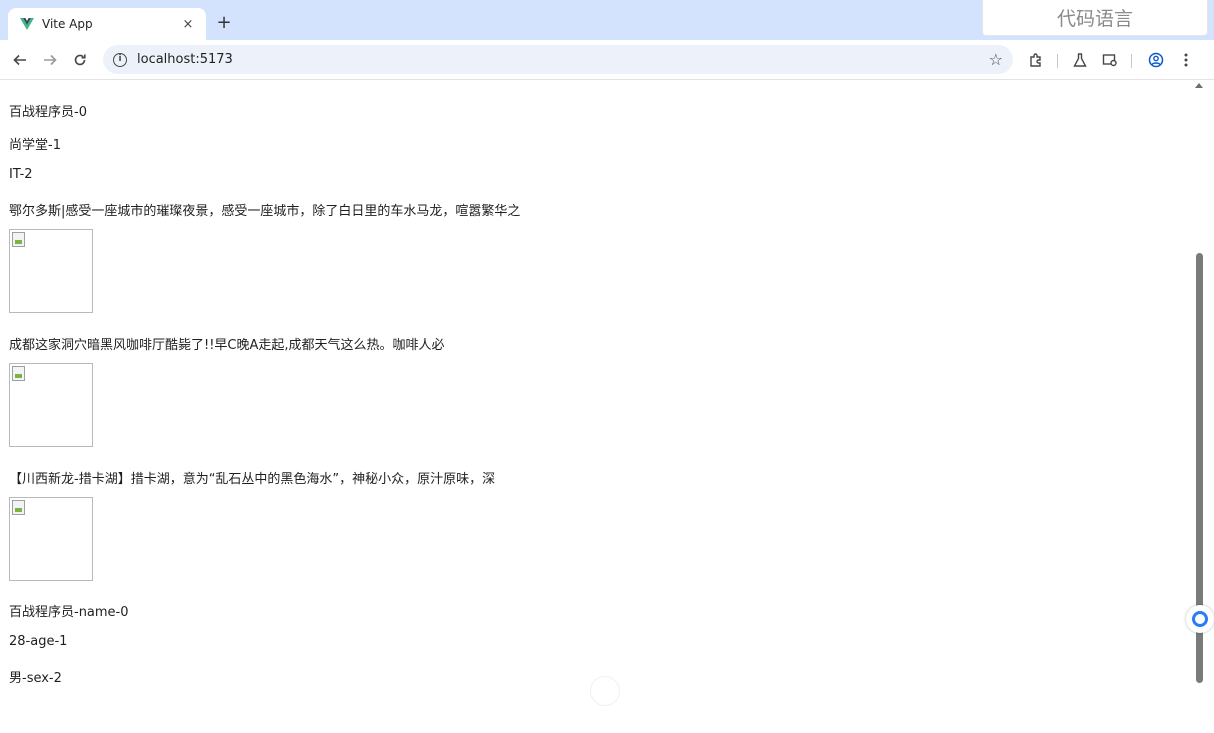  What do you see at coordinates (1200, 383) in the screenshot?
I see `vertical-scrollbar` at bounding box center [1200, 383].